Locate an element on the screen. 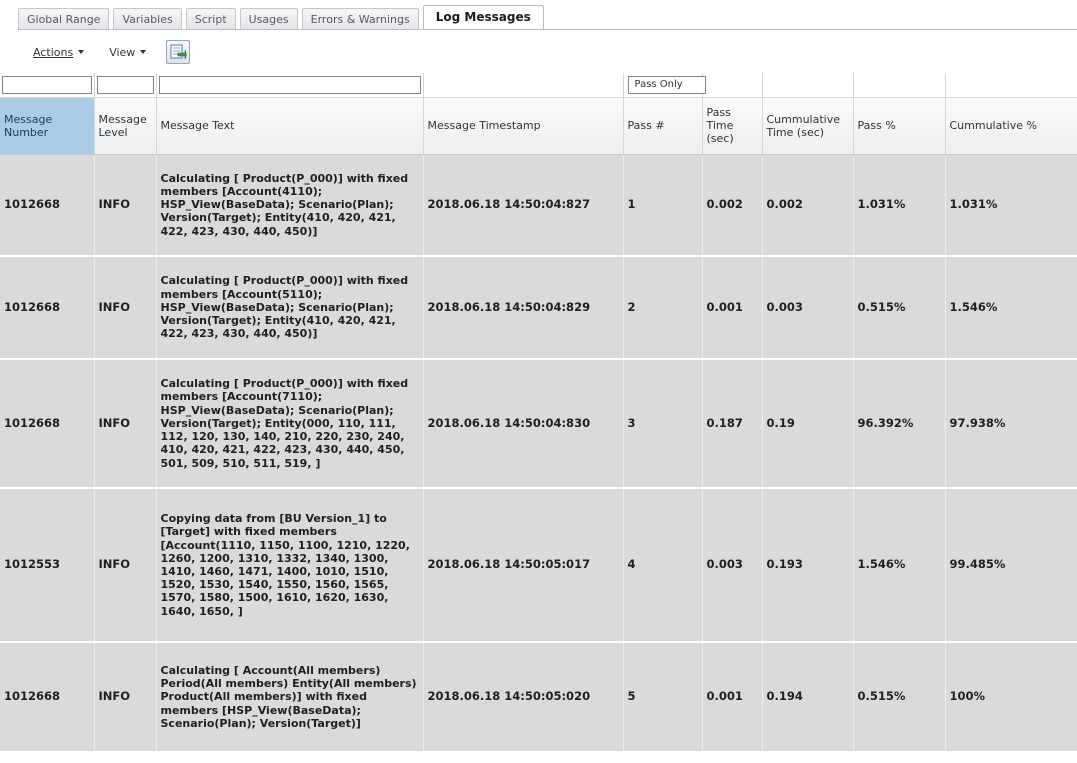 The height and width of the screenshot is (763, 1077). view-menu: View is located at coordinates (128, 52).